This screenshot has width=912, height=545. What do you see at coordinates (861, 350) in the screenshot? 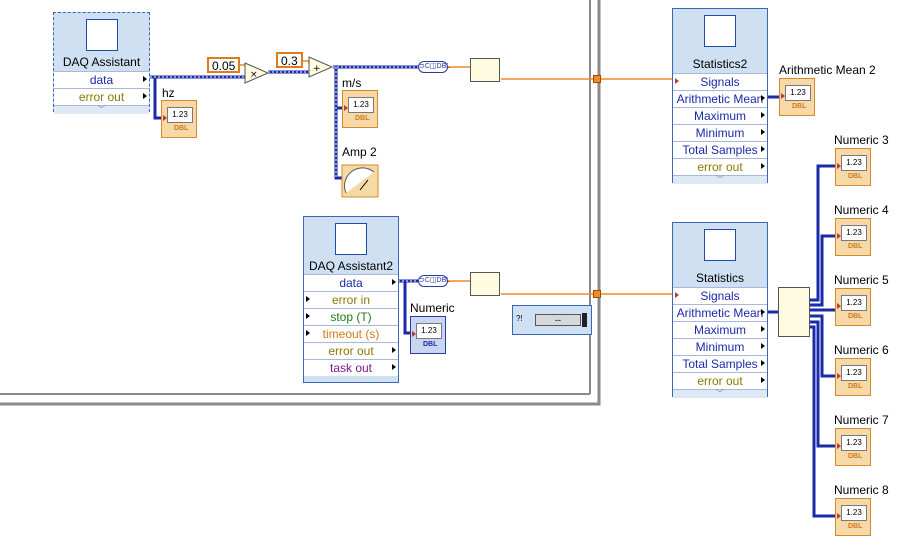
I see `numeric6-label: Numeric 6` at bounding box center [861, 350].